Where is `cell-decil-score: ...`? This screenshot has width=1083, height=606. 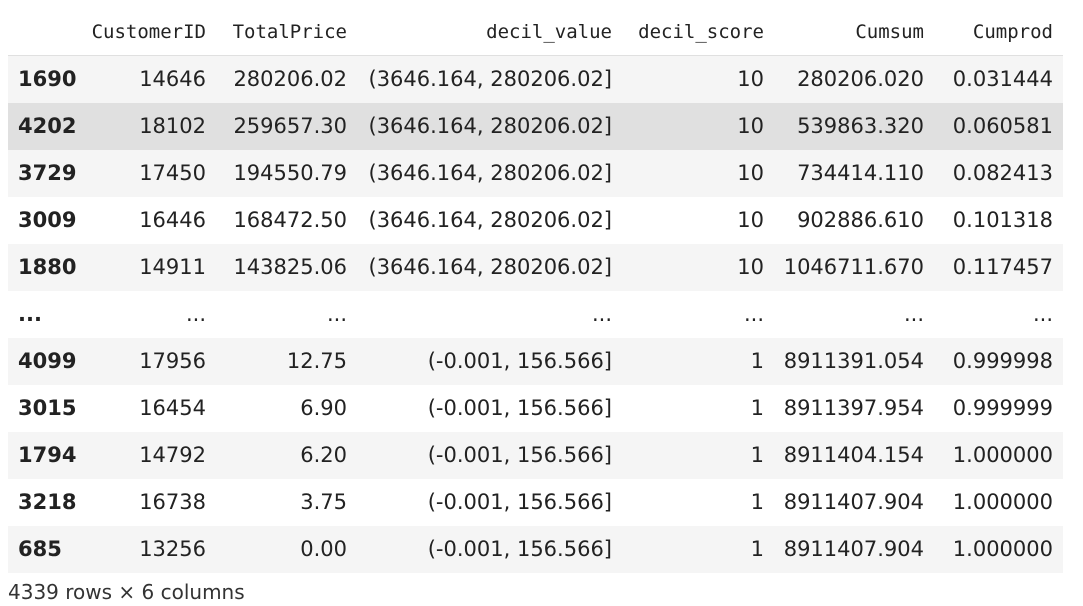 cell-decil-score: ... is located at coordinates (753, 314).